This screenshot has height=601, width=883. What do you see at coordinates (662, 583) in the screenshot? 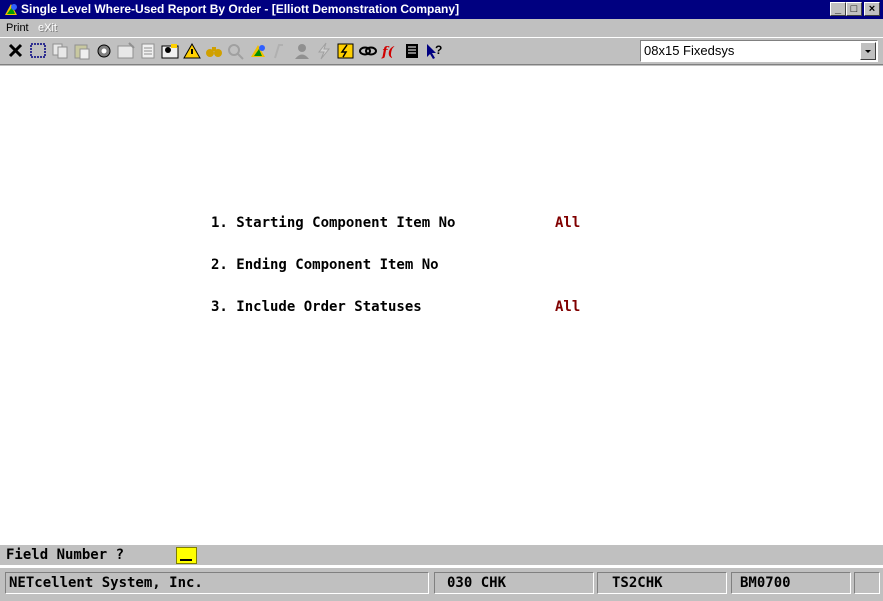
I see `status-segment-2: TS2CHK` at bounding box center [662, 583].